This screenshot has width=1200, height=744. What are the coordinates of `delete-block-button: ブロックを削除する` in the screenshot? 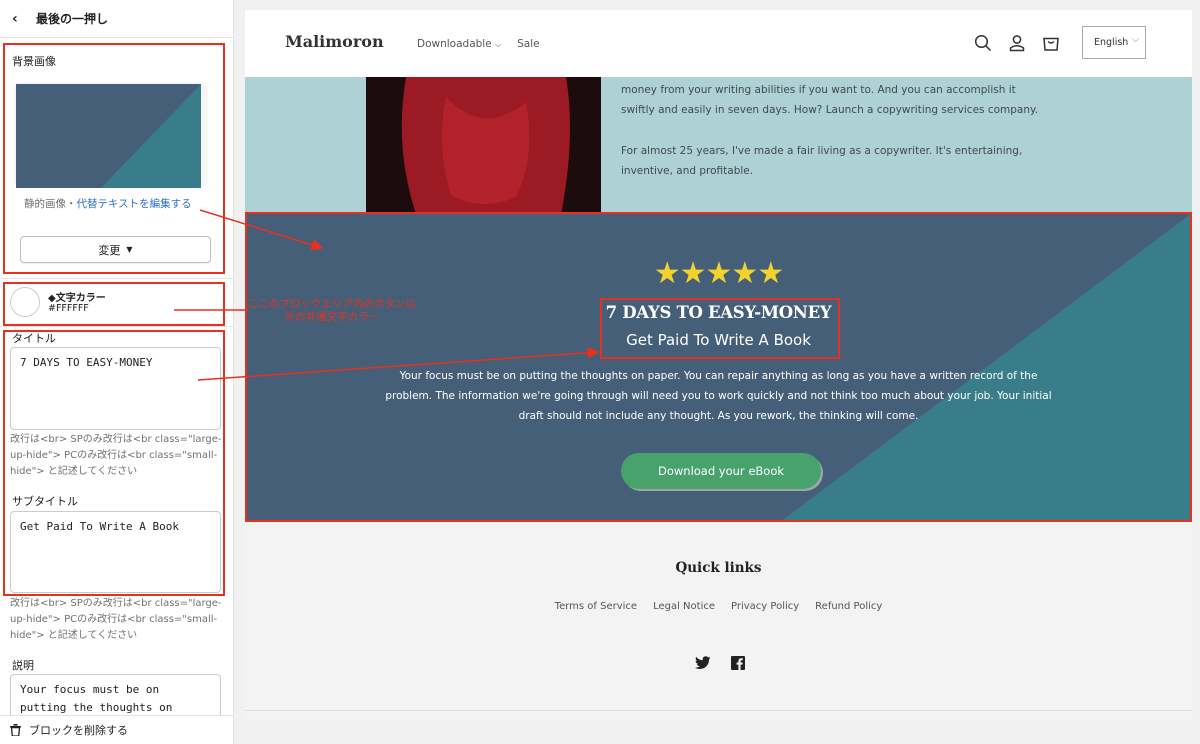 It's located at (116, 729).